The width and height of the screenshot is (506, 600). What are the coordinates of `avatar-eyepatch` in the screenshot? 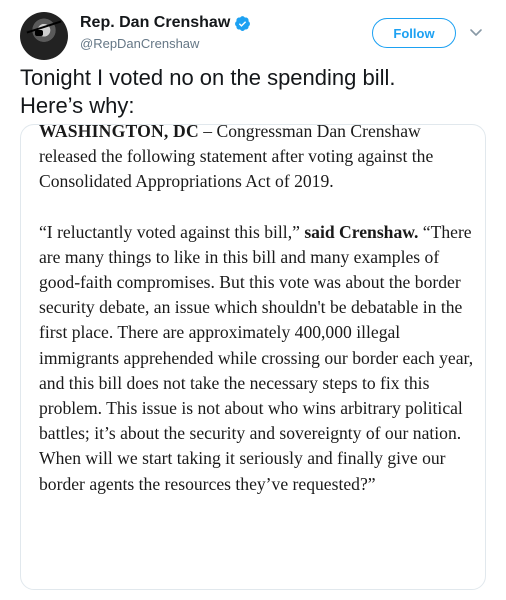 It's located at (39, 33).